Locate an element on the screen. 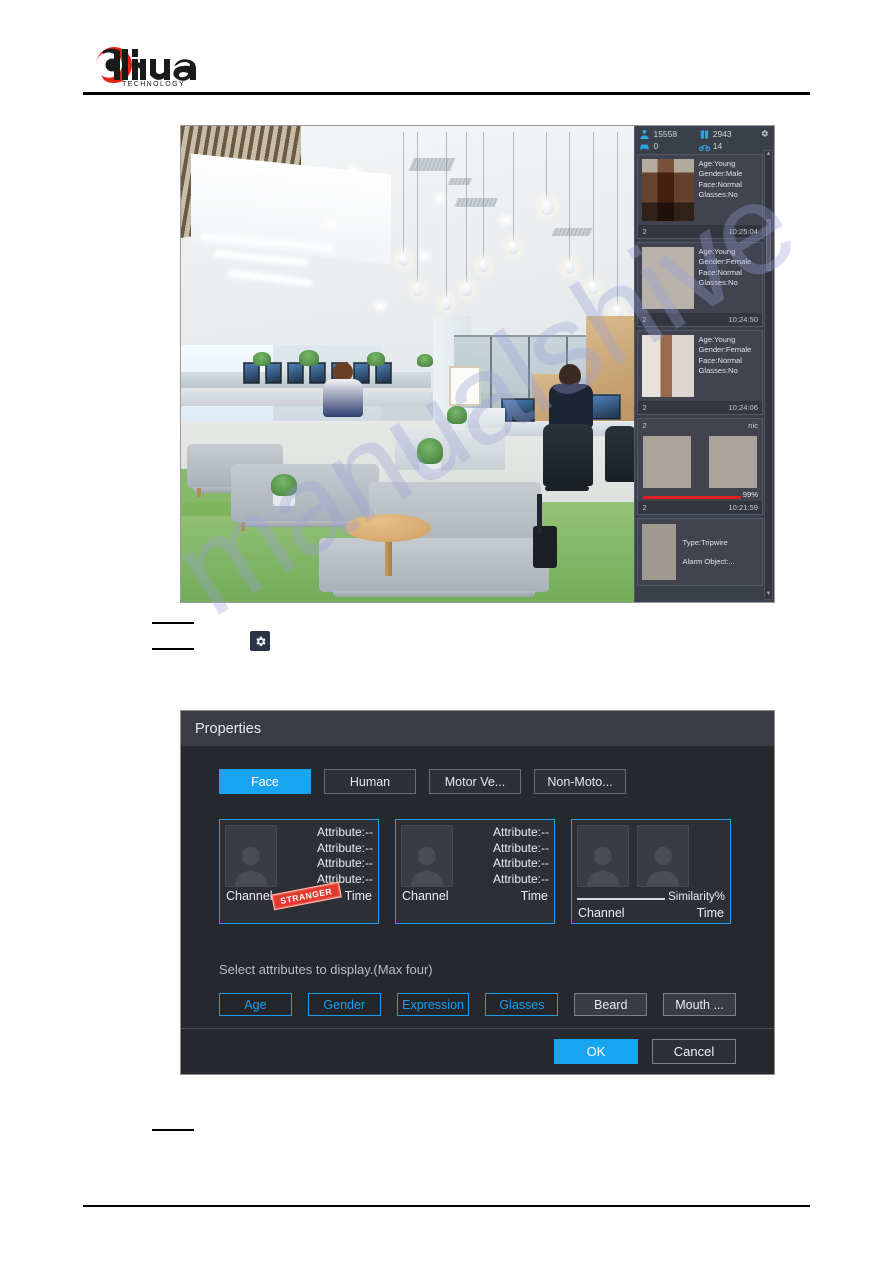  scrollbar-track is located at coordinates (768, 375).